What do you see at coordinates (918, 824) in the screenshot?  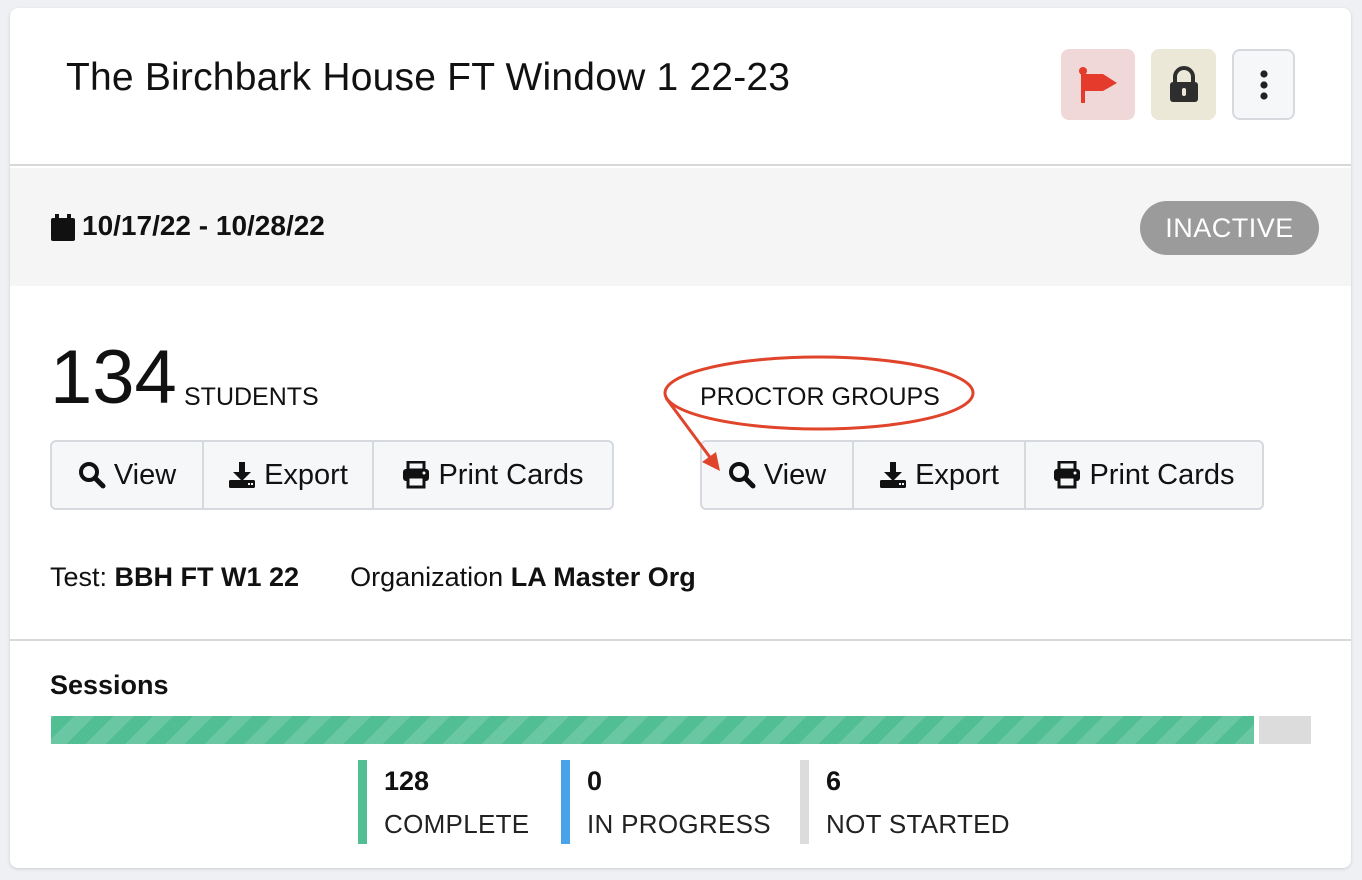 I see `stat-not-started-label: NOT STARTED` at bounding box center [918, 824].